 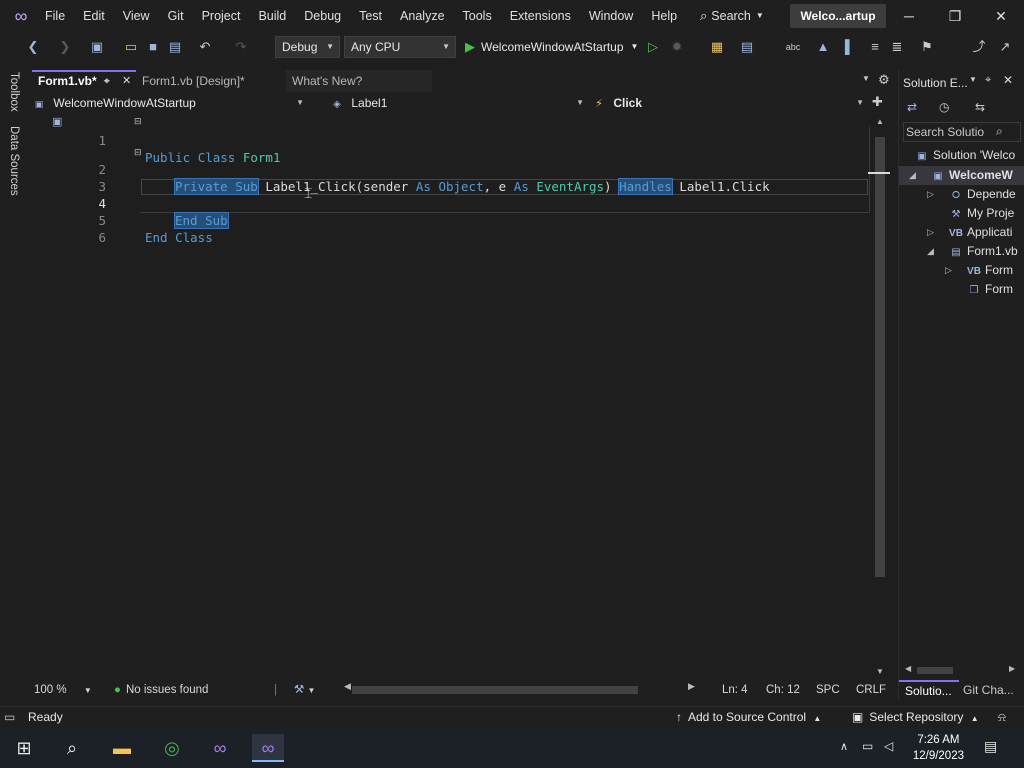 What do you see at coordinates (732, 16) in the screenshot?
I see `search-button: ⌕ Search ▼` at bounding box center [732, 16].